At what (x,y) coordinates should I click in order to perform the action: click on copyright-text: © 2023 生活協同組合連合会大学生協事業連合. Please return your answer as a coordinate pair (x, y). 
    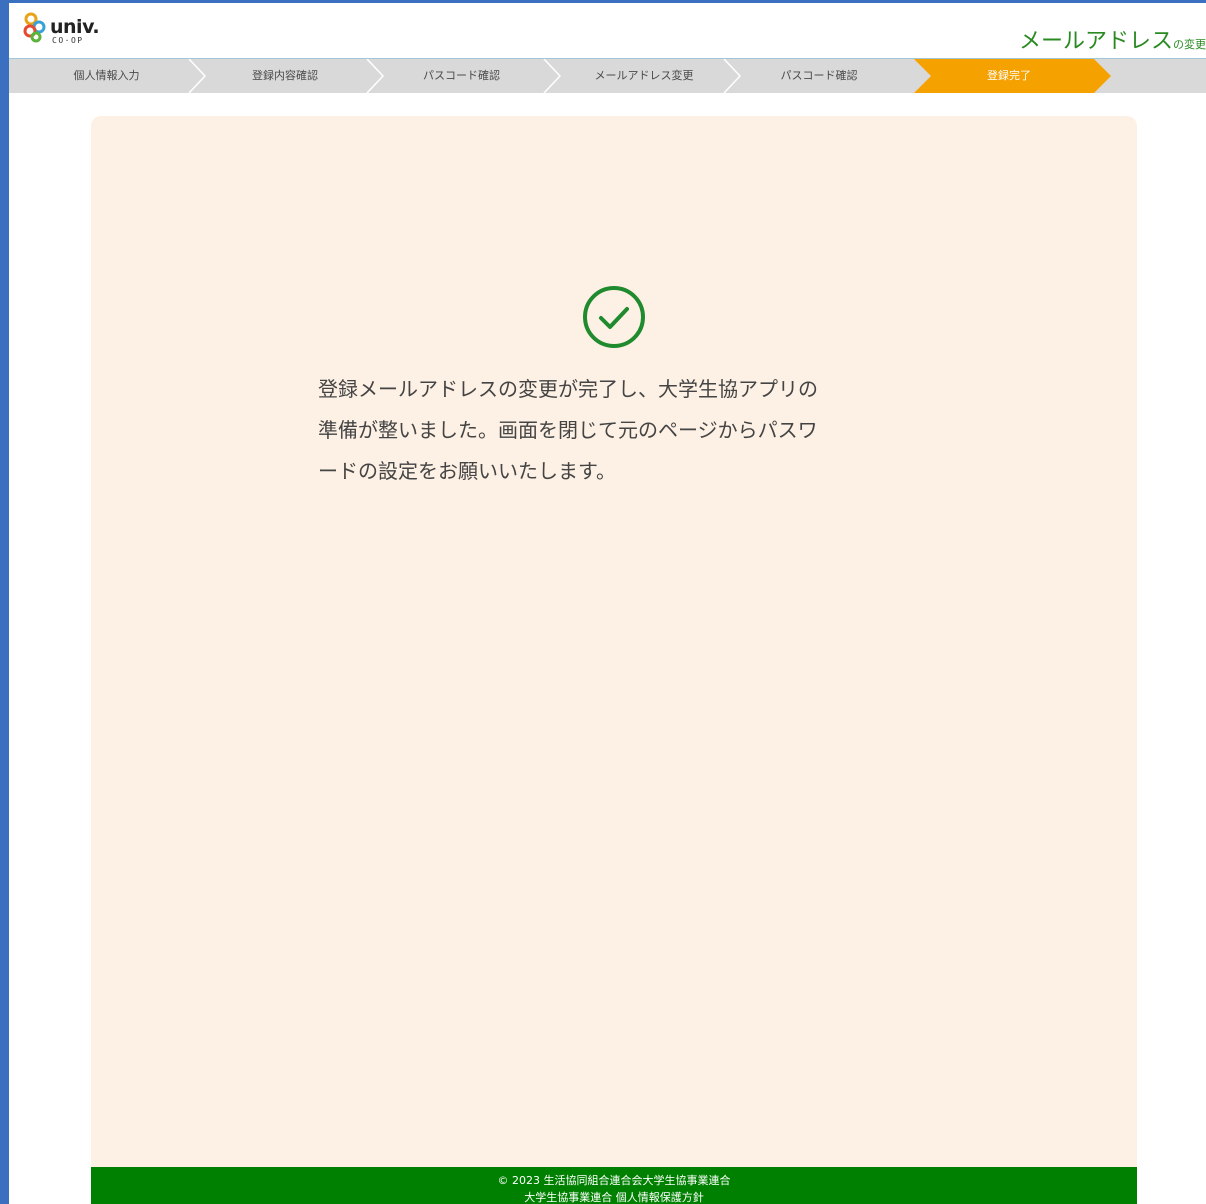
    Looking at the image, I should click on (614, 1180).